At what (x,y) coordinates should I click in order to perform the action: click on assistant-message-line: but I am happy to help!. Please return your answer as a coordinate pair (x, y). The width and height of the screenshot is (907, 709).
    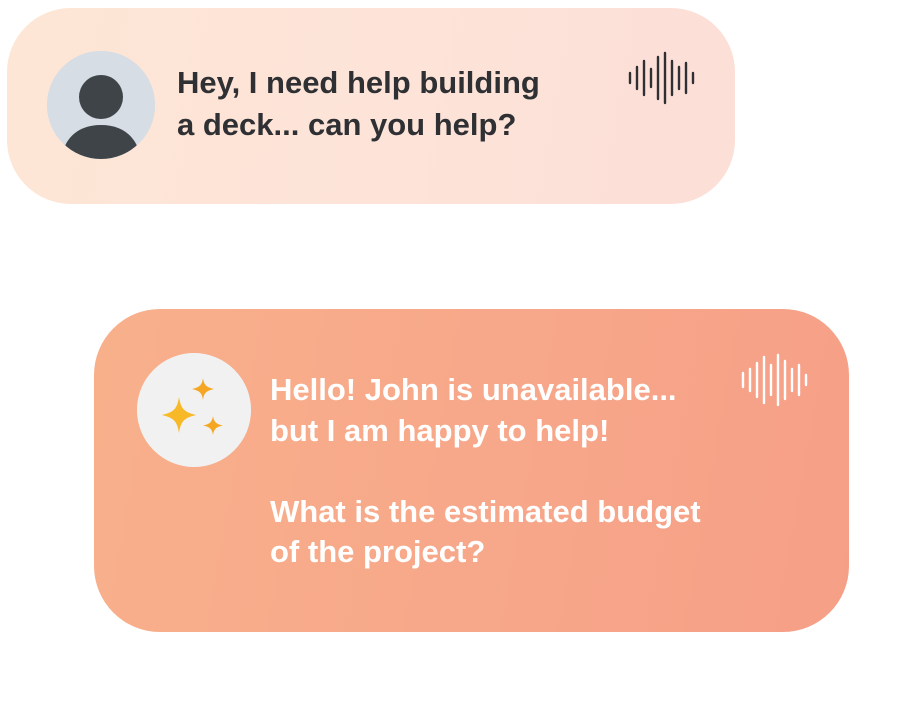
    Looking at the image, I should click on (440, 430).